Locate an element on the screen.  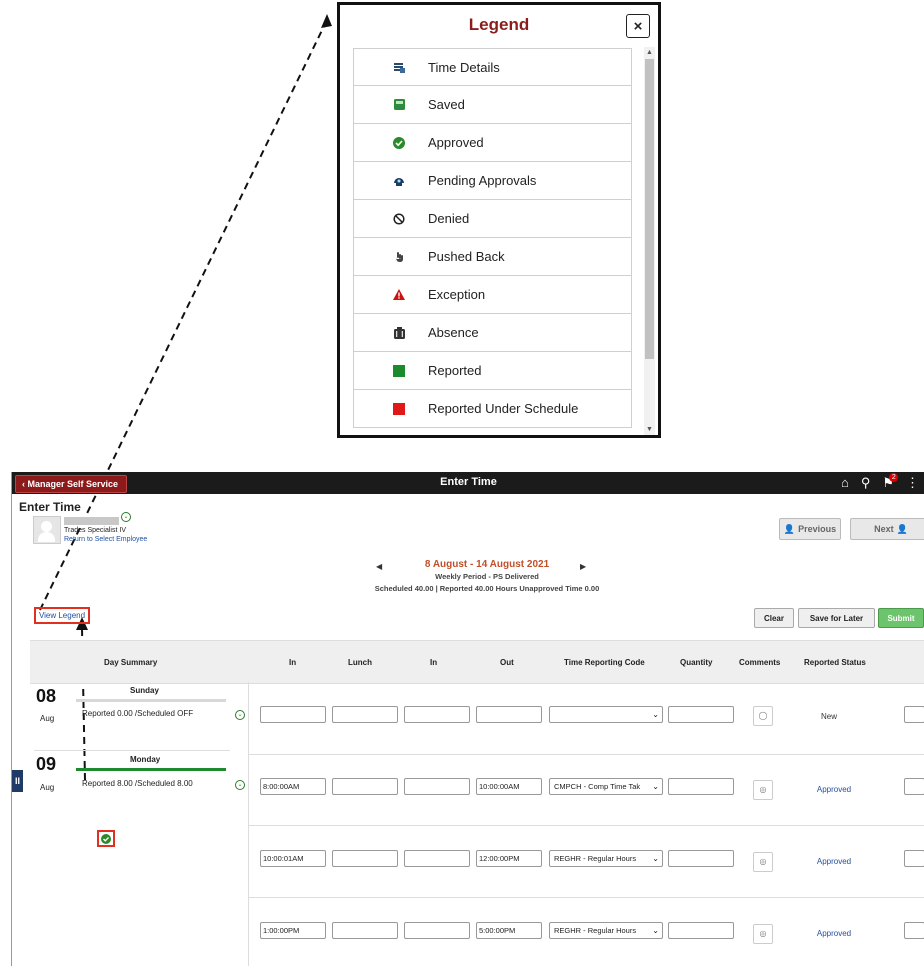
out-time-input: 12:00:00PM is located at coordinates (509, 858).